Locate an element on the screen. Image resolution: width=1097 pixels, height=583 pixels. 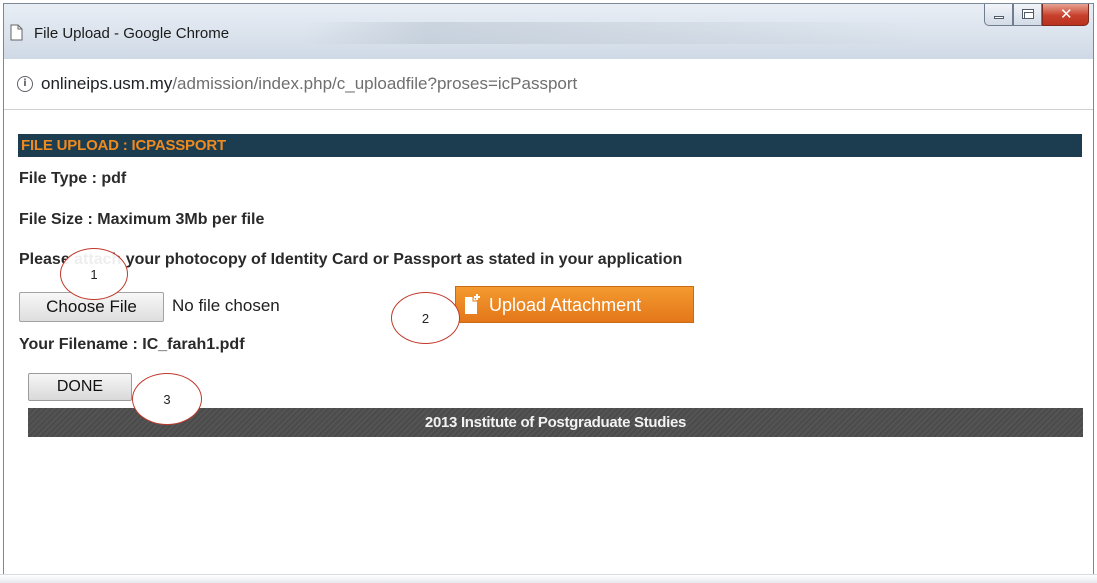
section-title: FILE UPLOAD : ICPASSPORT is located at coordinates (123, 145).